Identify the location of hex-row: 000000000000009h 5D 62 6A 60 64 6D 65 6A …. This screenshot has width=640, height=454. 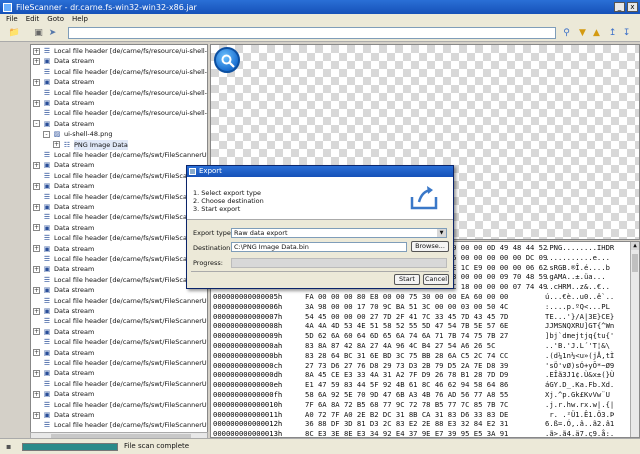
(421, 336).